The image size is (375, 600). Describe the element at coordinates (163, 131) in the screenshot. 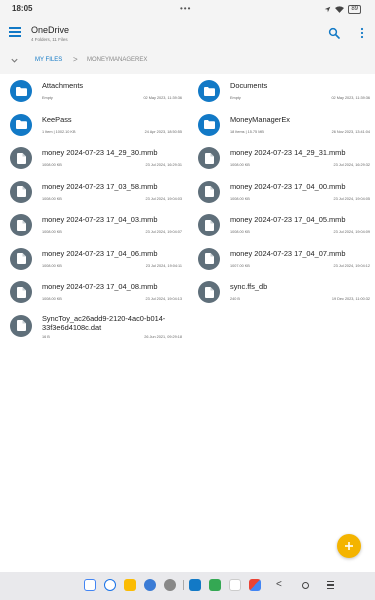

I see `file-date: 24 Apr 2023, 18:50:55` at that location.